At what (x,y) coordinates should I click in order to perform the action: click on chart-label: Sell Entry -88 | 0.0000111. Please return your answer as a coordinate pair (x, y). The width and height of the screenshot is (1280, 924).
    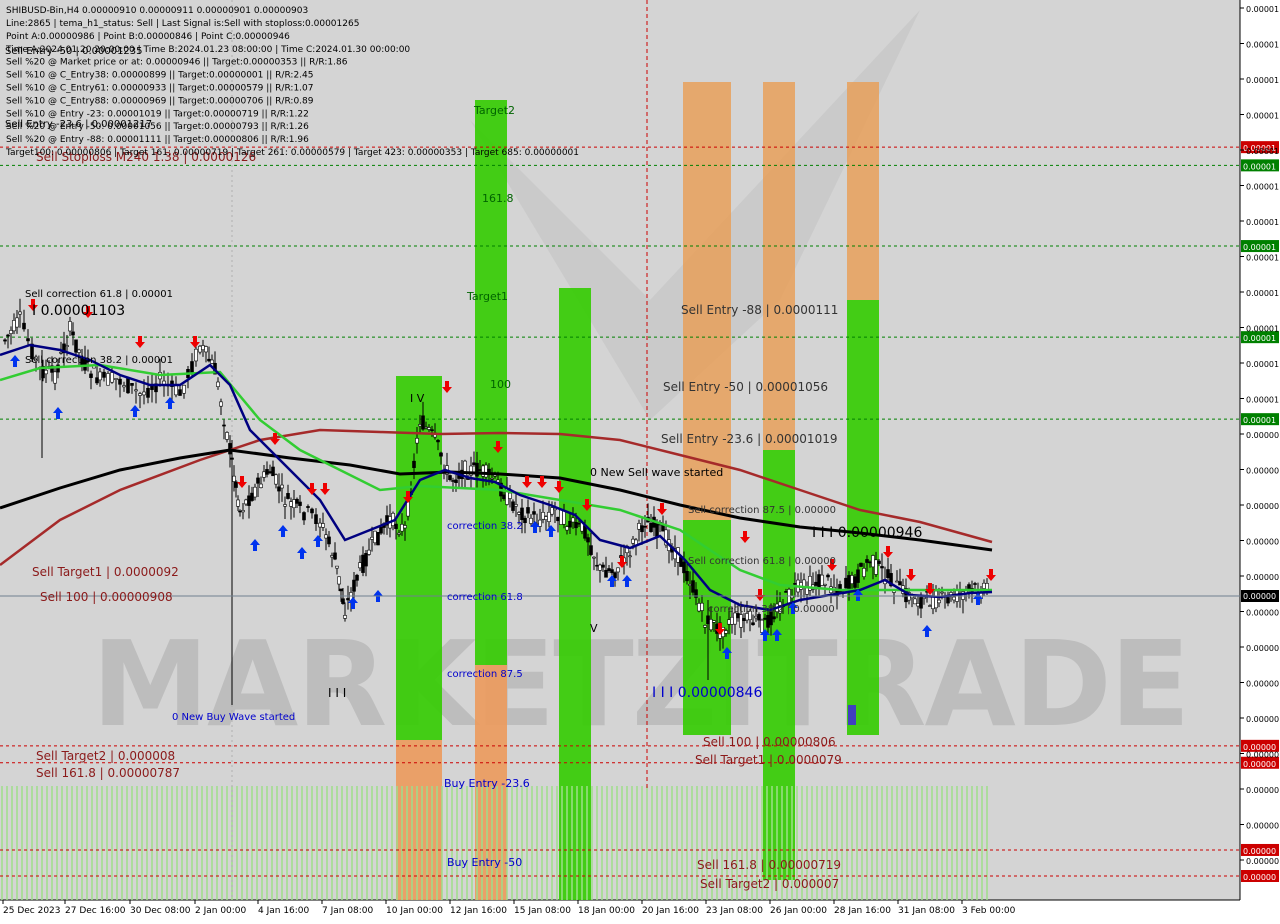
    Looking at the image, I should click on (759, 310).